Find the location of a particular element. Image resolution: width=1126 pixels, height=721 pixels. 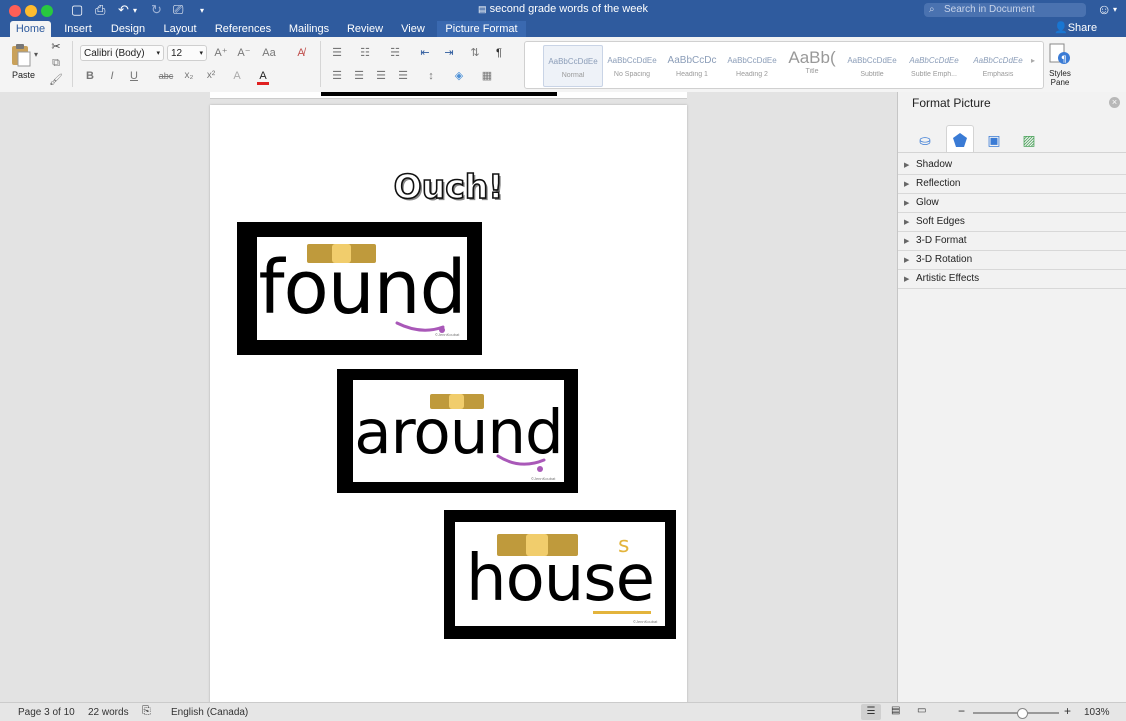

shrink-font-icon: A⁻ is located at coordinates (244, 53).